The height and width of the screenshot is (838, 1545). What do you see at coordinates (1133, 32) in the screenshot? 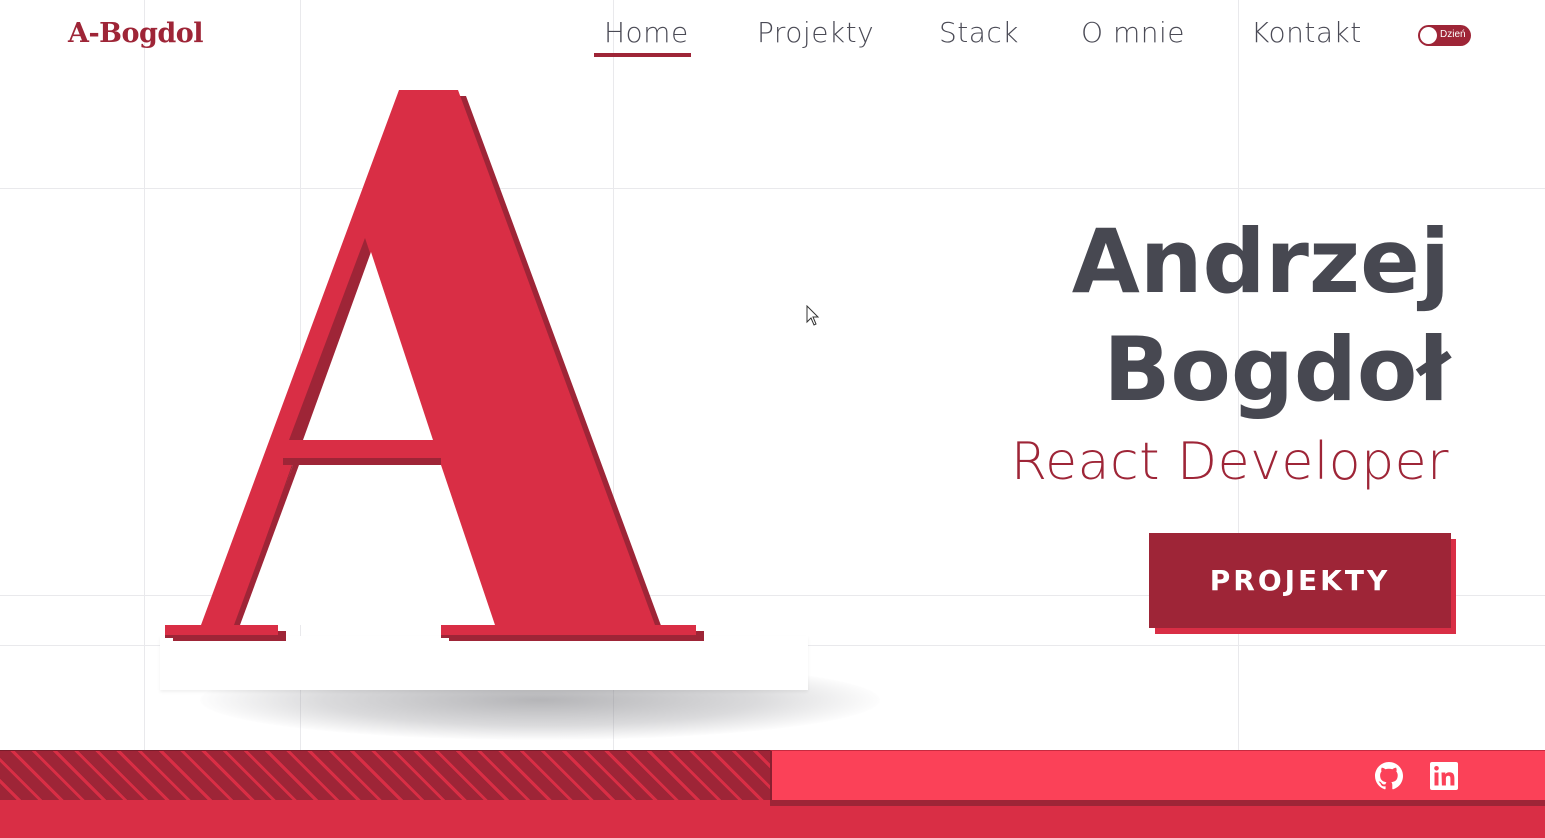
I see `nav-item-o-mnie: O mnie` at bounding box center [1133, 32].